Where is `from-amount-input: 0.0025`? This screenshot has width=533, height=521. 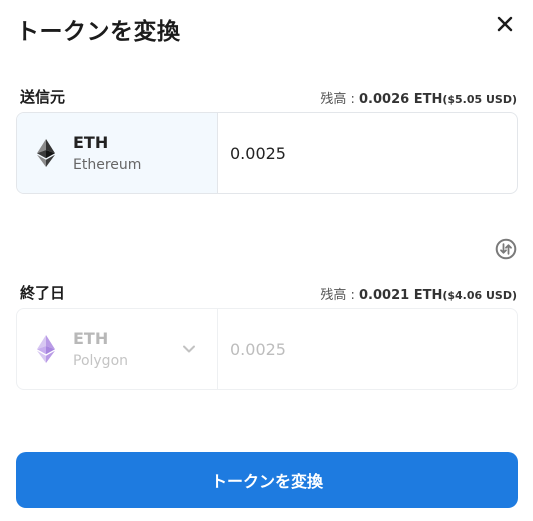 from-amount-input: 0.0025 is located at coordinates (367, 153).